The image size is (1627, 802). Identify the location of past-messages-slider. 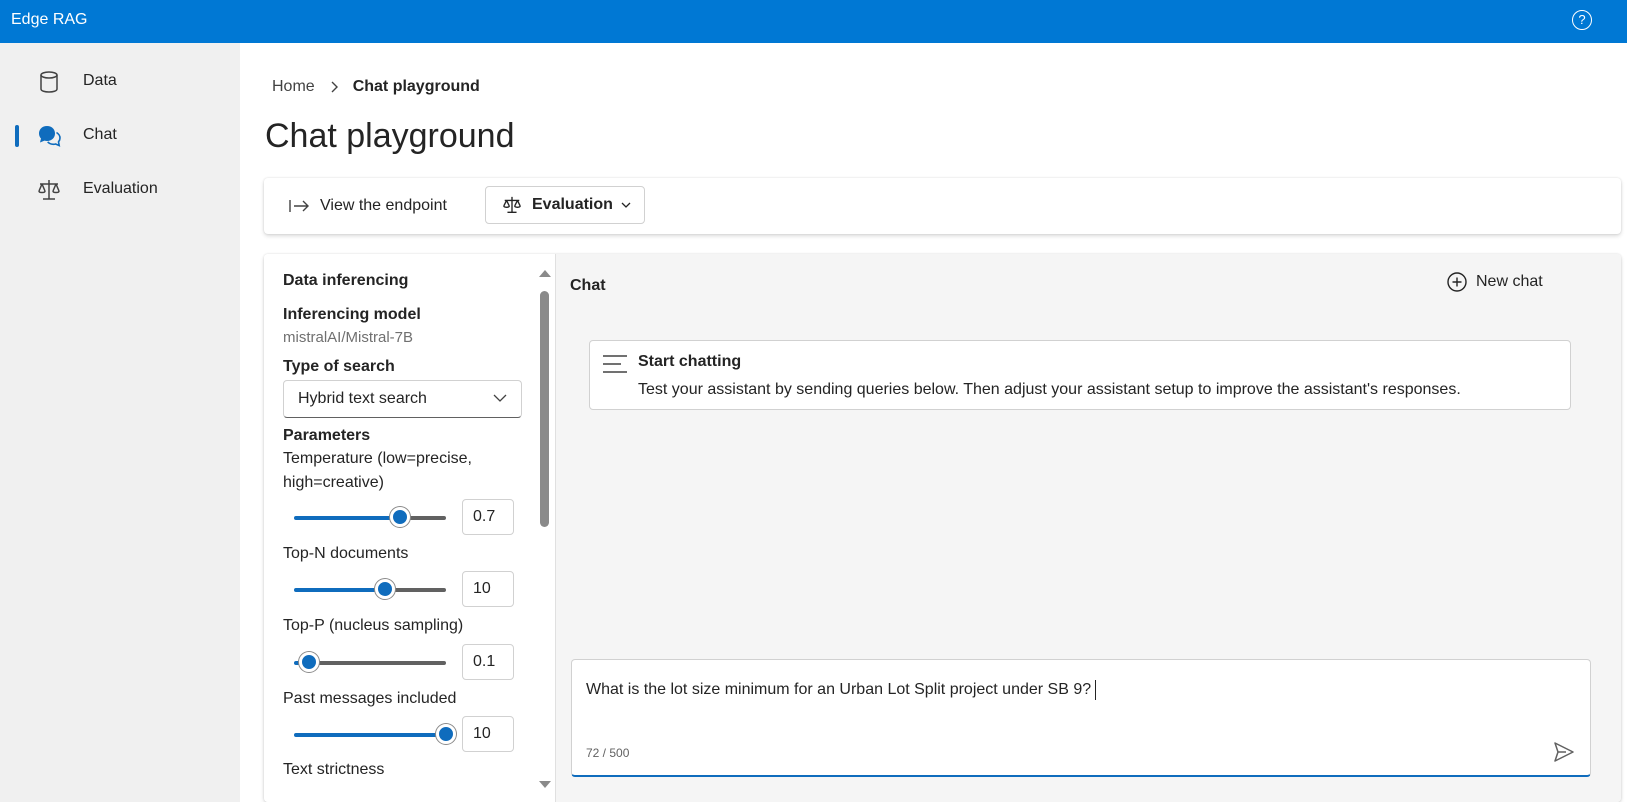
(370, 735).